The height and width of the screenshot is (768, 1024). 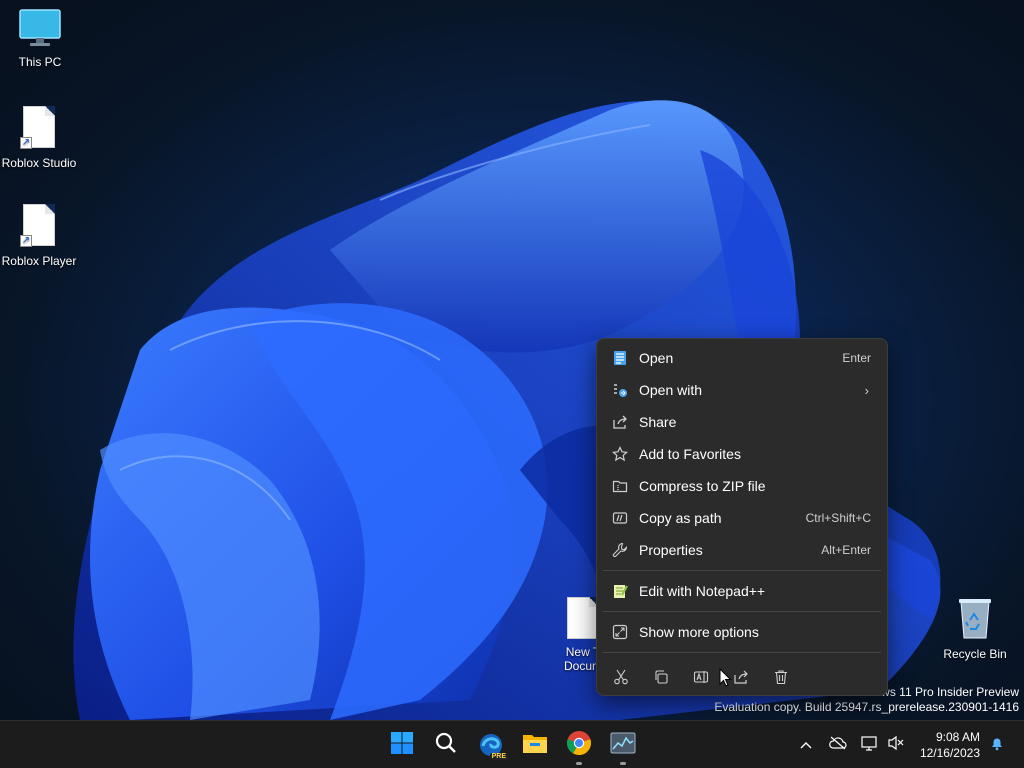 What do you see at coordinates (620, 550) in the screenshot?
I see `wrench-icon` at bounding box center [620, 550].